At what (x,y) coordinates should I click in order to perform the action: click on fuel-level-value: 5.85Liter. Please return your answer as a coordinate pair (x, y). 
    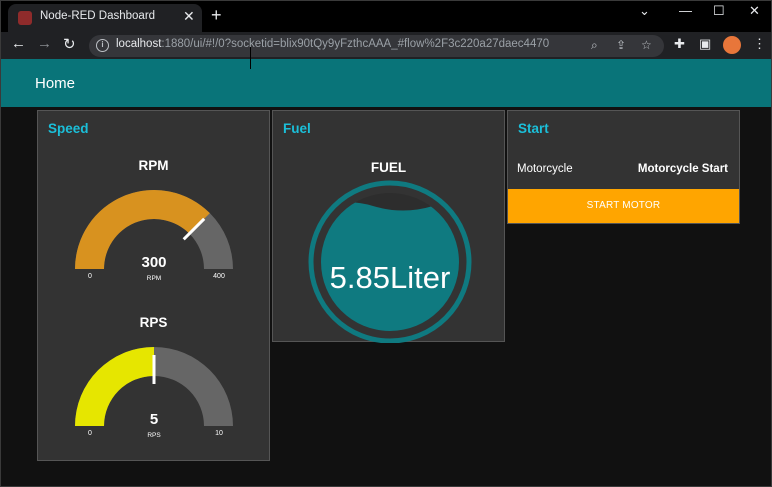
    Looking at the image, I should click on (390, 277).